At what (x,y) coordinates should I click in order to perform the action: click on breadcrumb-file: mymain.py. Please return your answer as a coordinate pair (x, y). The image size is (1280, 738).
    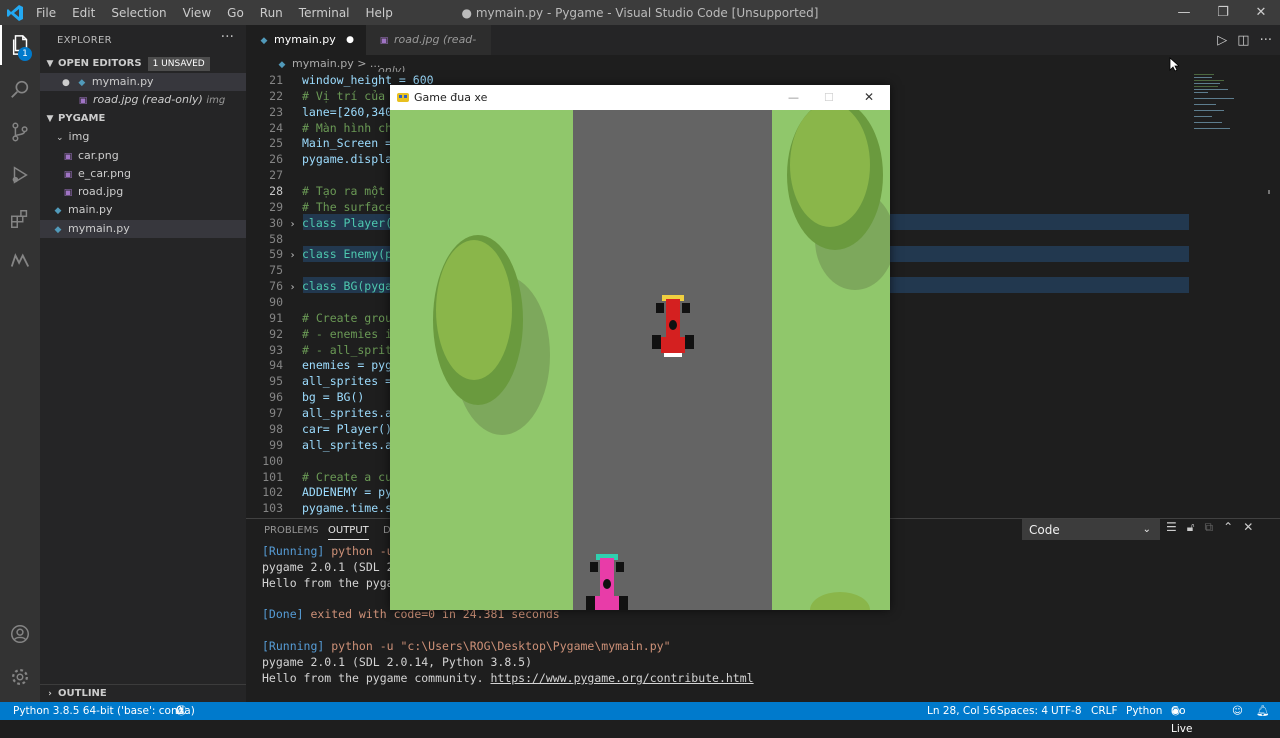
    Looking at the image, I should click on (323, 63).